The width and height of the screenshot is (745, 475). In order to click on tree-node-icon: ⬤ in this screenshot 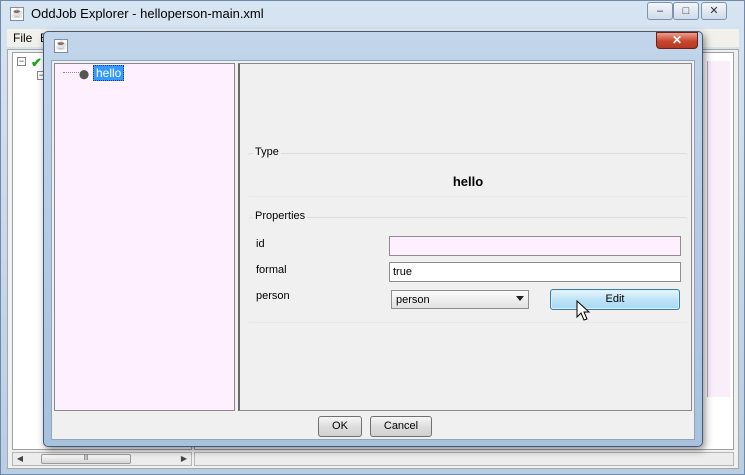, I will do `click(84, 74)`.